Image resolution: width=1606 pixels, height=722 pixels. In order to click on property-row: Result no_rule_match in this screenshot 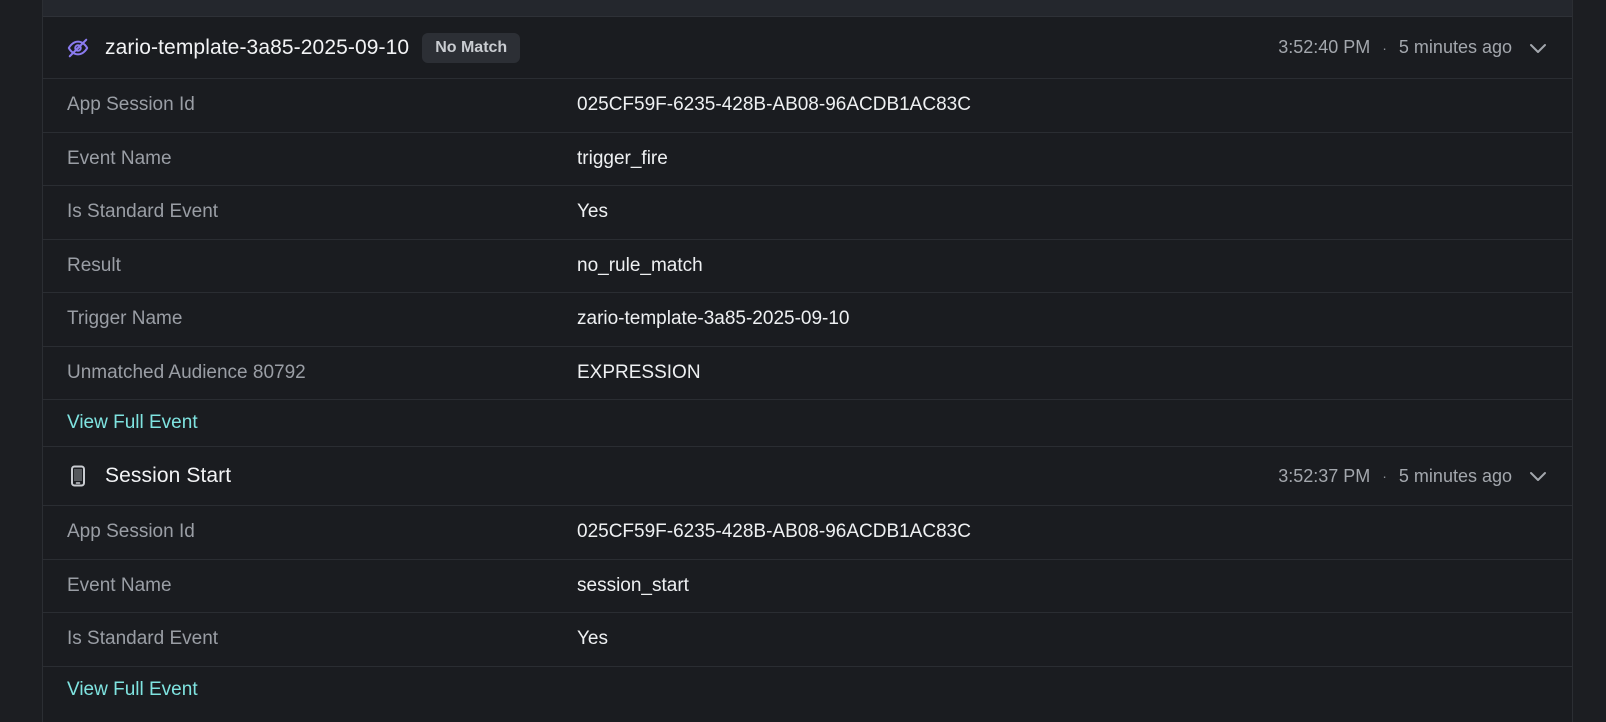, I will do `click(807, 266)`.